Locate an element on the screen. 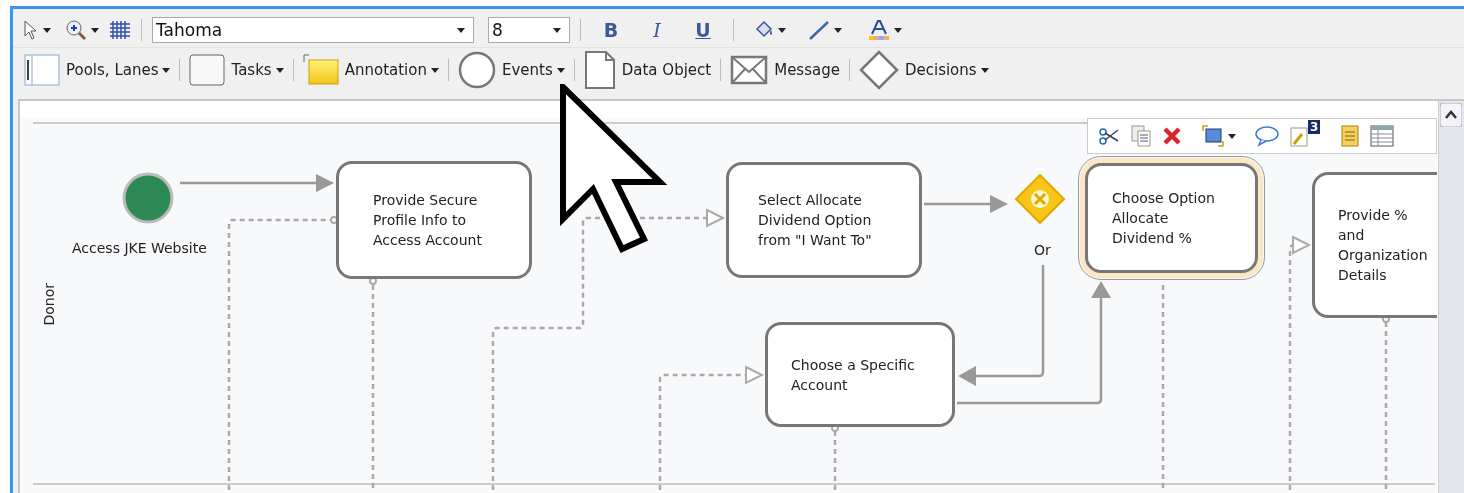 This screenshot has height=493, width=1464. font-color-icon is located at coordinates (879, 30).